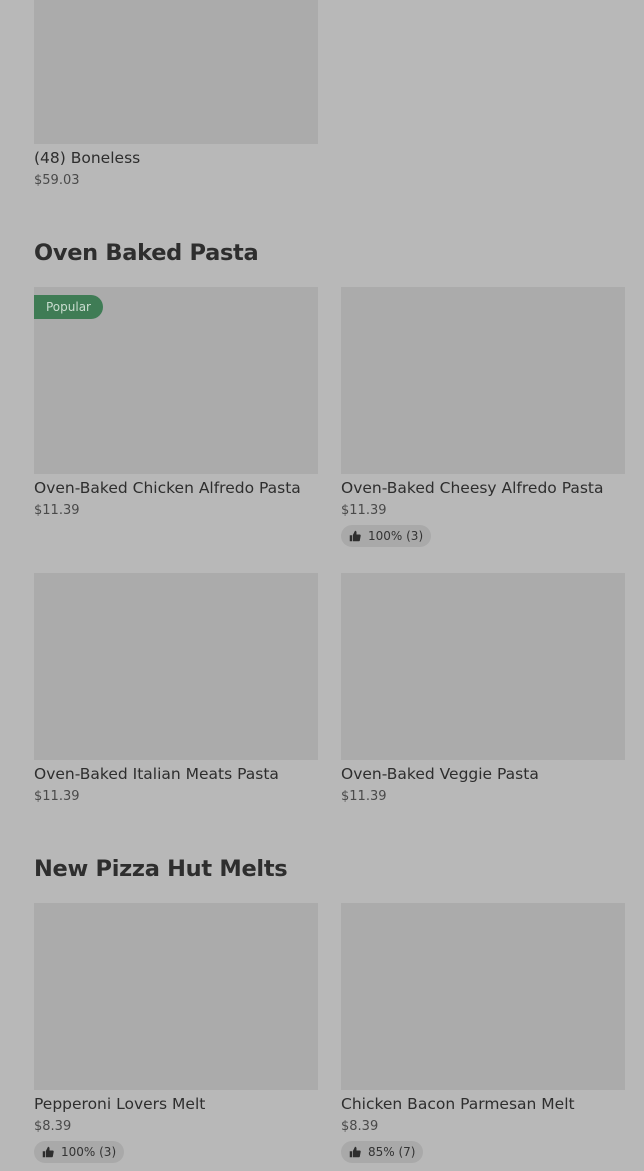 The height and width of the screenshot is (1171, 644). What do you see at coordinates (472, 488) in the screenshot?
I see `item-name: Oven-Baked Cheesy Alfredo Pasta` at bounding box center [472, 488].